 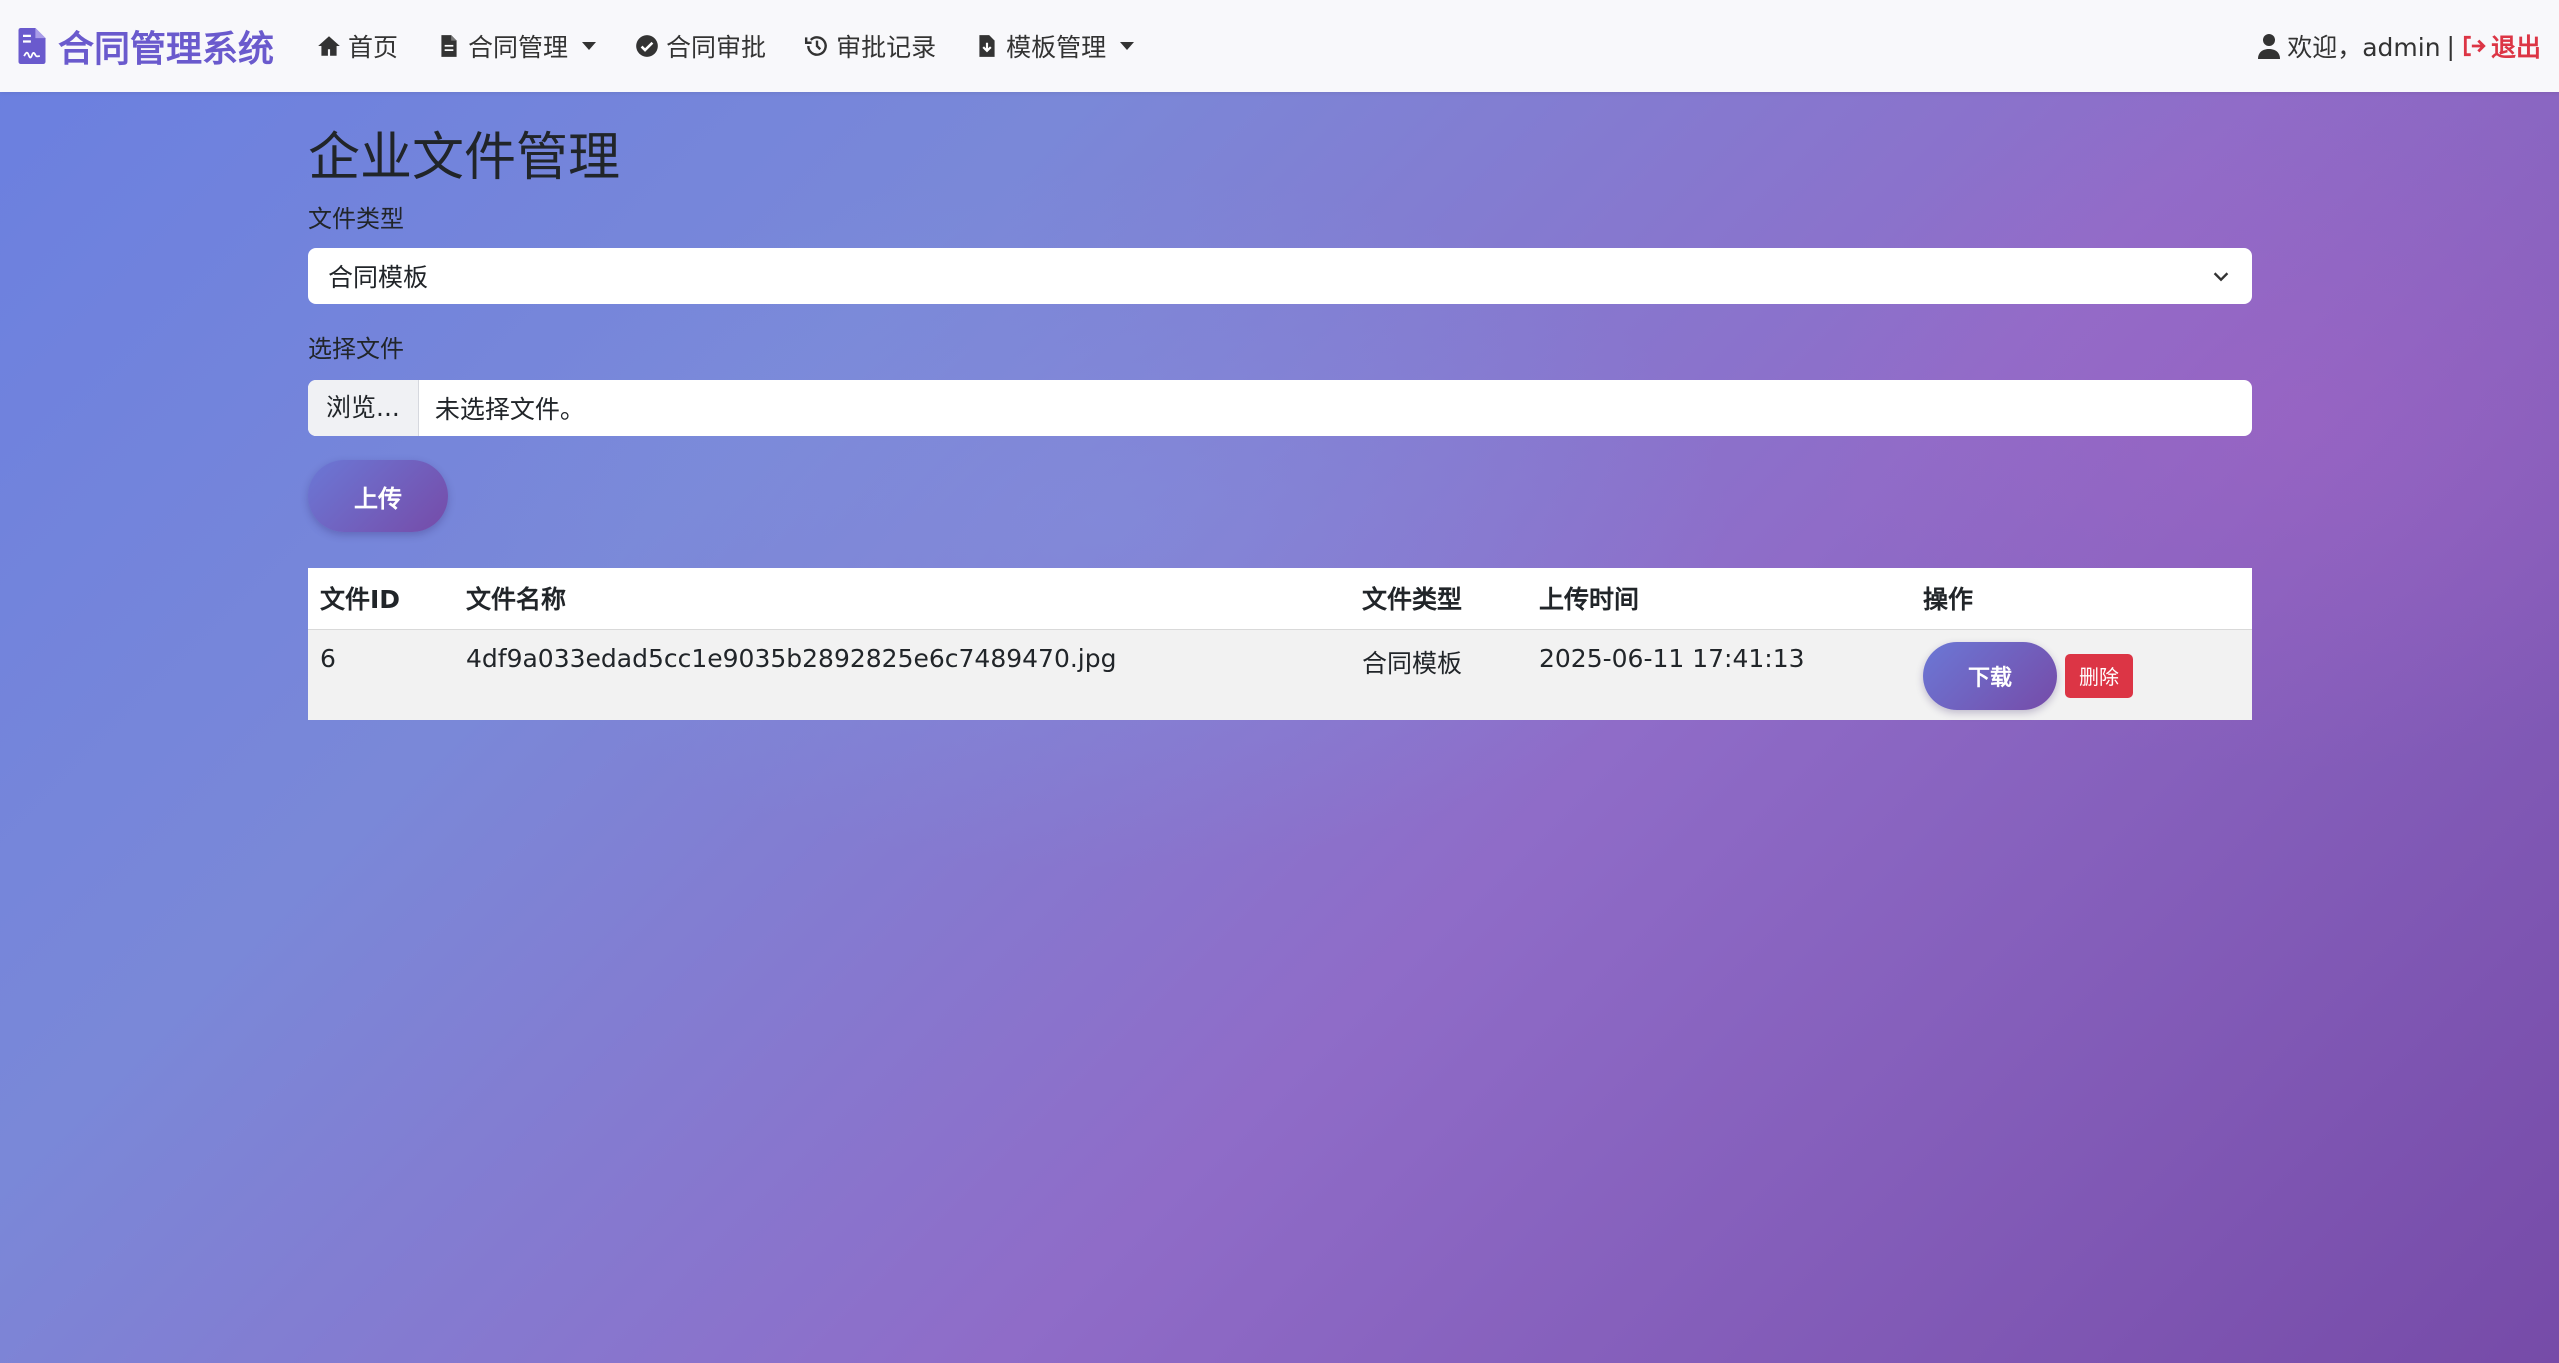 What do you see at coordinates (2515, 47) in the screenshot?
I see `logout-label: 退出` at bounding box center [2515, 47].